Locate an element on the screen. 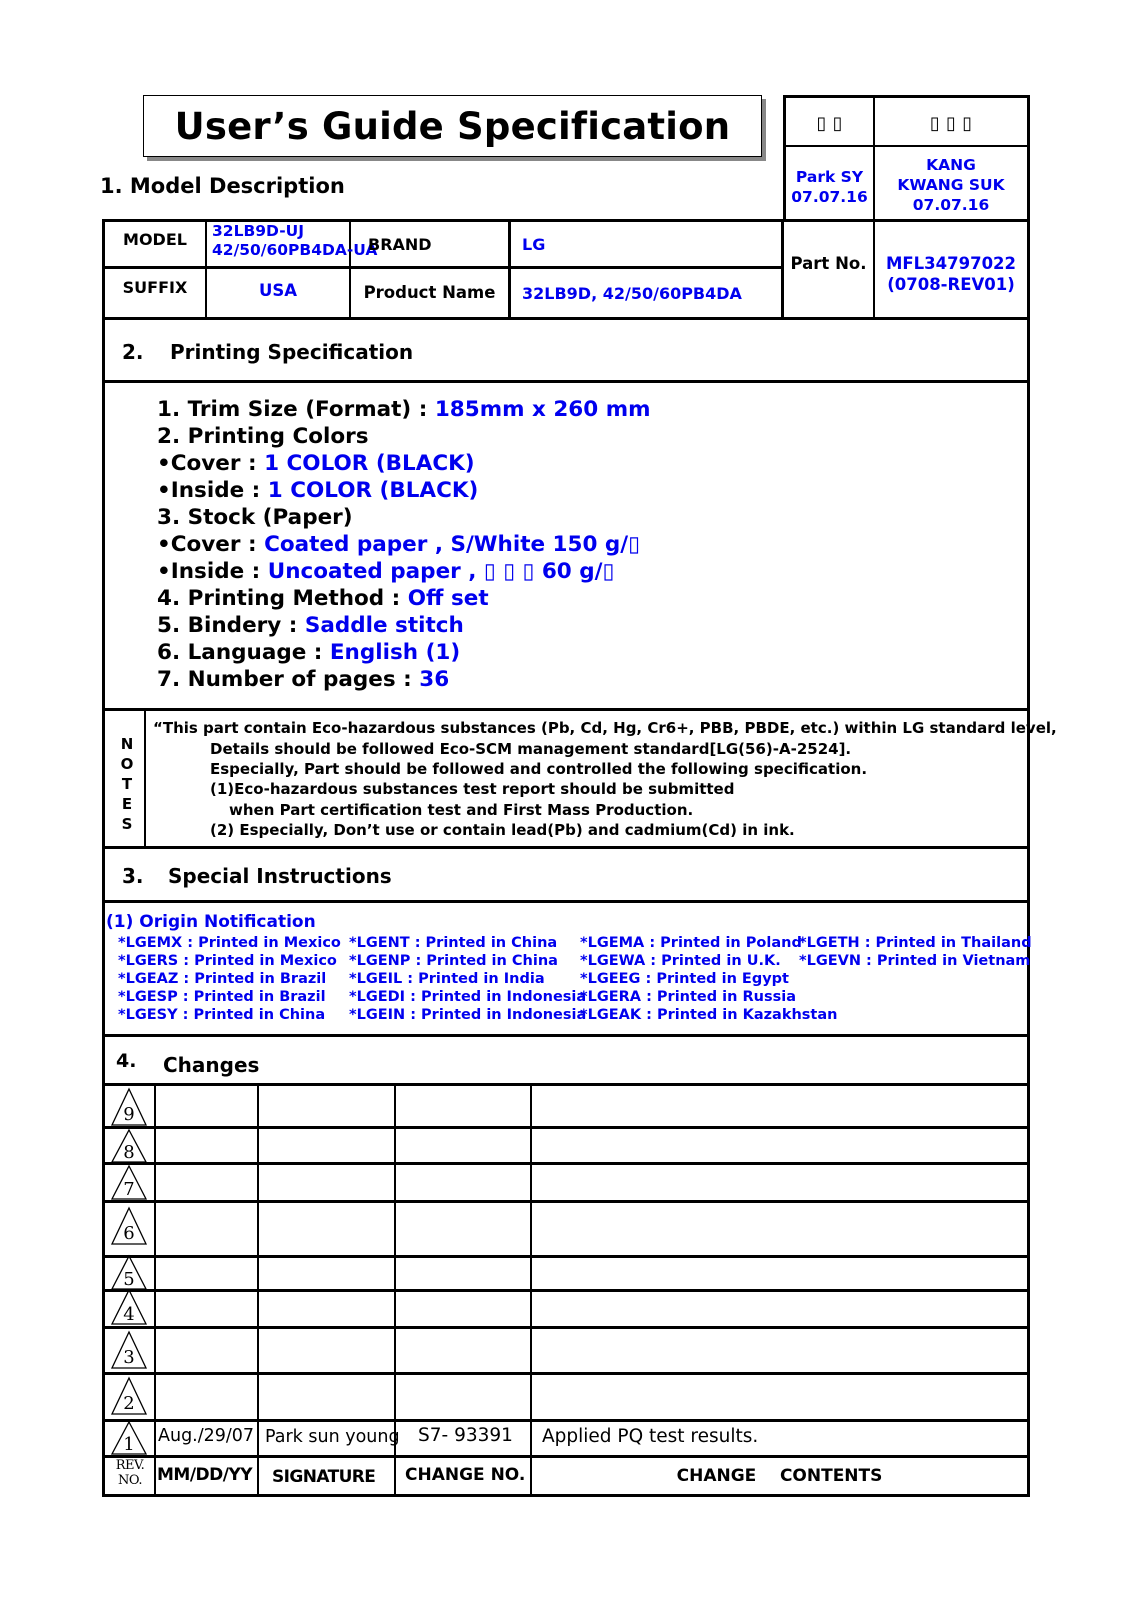 This screenshot has width=1131, height=1600. revision-triangle-icon: 8 is located at coordinates (129, 1145).